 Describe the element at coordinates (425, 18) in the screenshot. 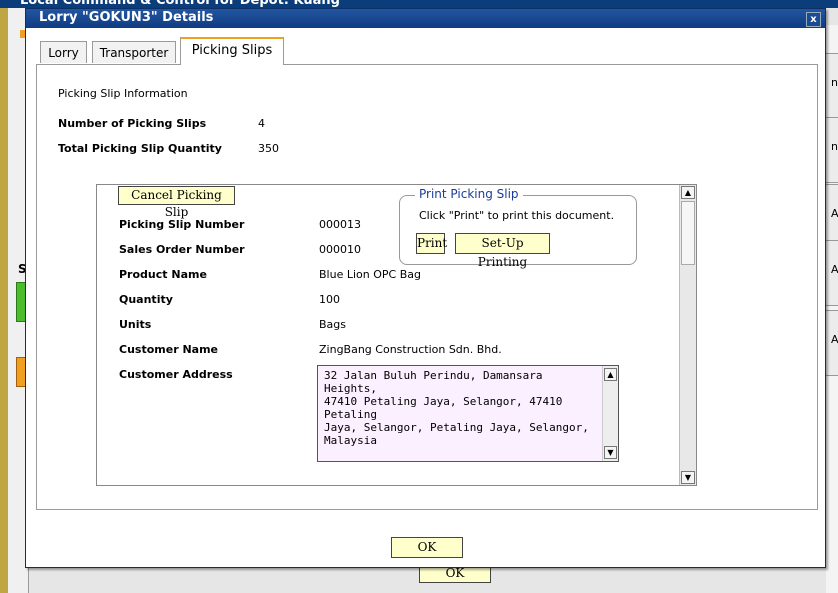

I see `dialog-titlebar: Lorry "GOKUN3" Details x` at that location.